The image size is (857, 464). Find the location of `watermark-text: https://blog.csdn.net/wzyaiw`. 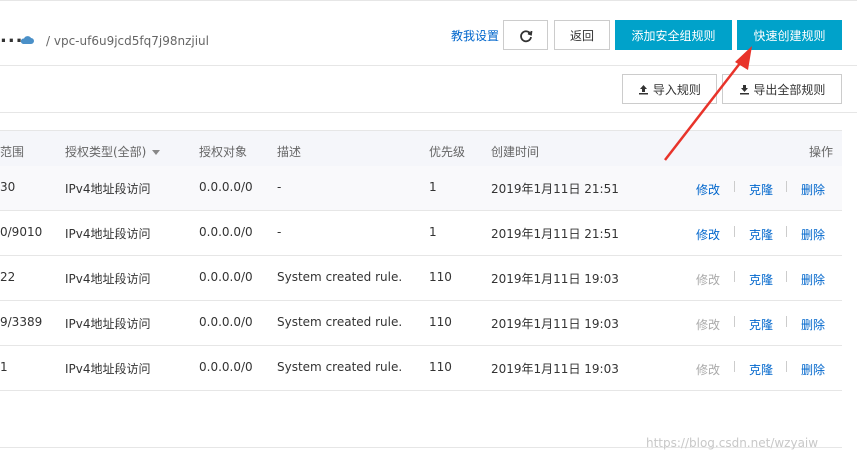

watermark-text: https://blog.csdn.net/wzyaiw is located at coordinates (732, 443).